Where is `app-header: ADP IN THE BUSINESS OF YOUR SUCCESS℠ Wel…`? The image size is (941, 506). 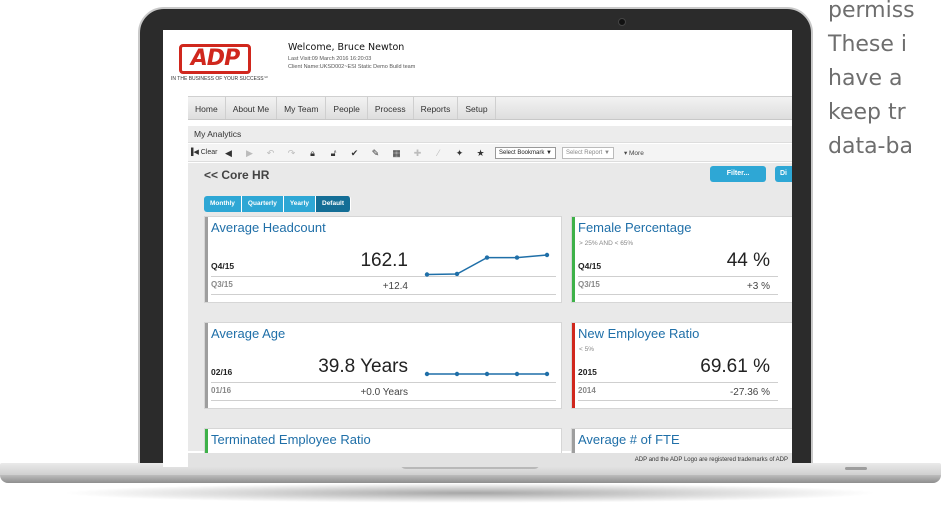 app-header: ADP IN THE BUSINESS OF YOUR SUCCESS℠ Wel… is located at coordinates (477, 61).